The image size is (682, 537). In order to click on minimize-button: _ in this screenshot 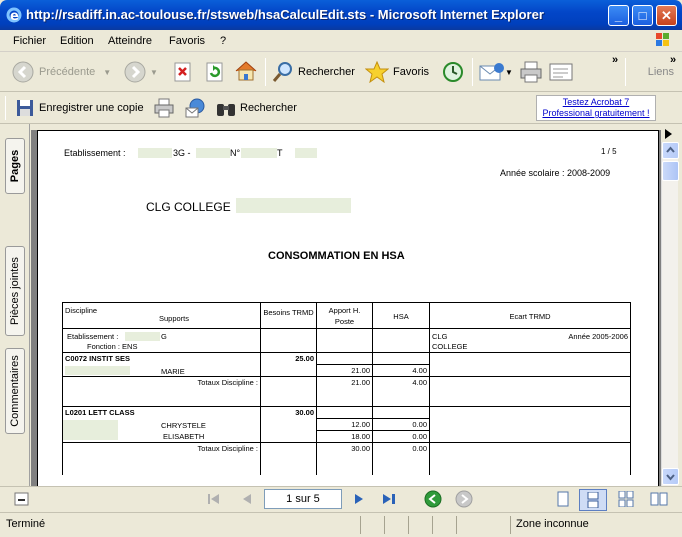, I will do `click(618, 15)`.